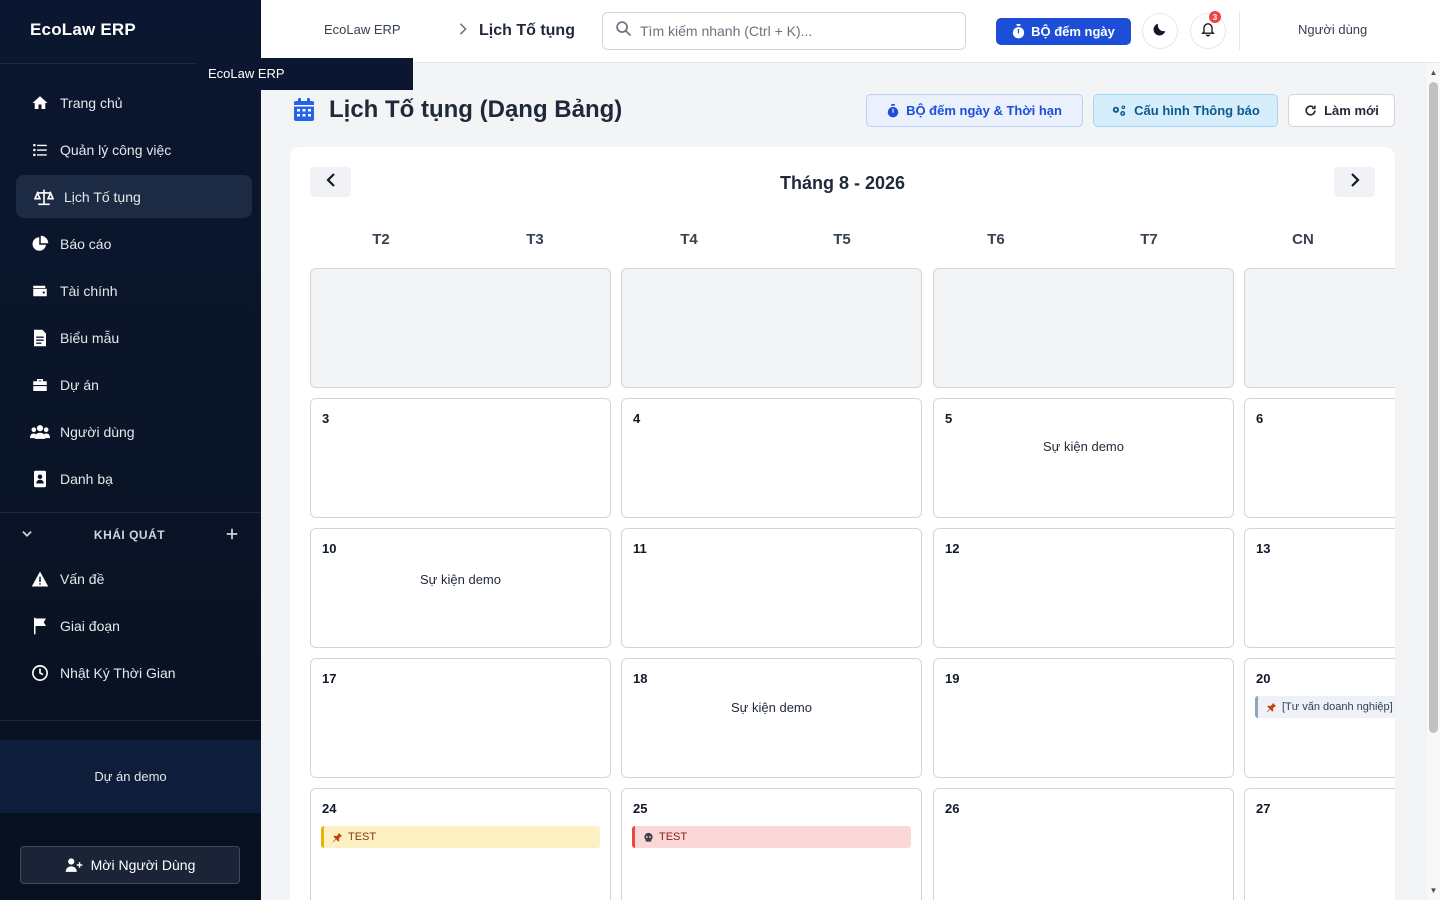  Describe the element at coordinates (362, 29) in the screenshot. I see `breadcrumb-root: EcoLaw ERP` at that location.